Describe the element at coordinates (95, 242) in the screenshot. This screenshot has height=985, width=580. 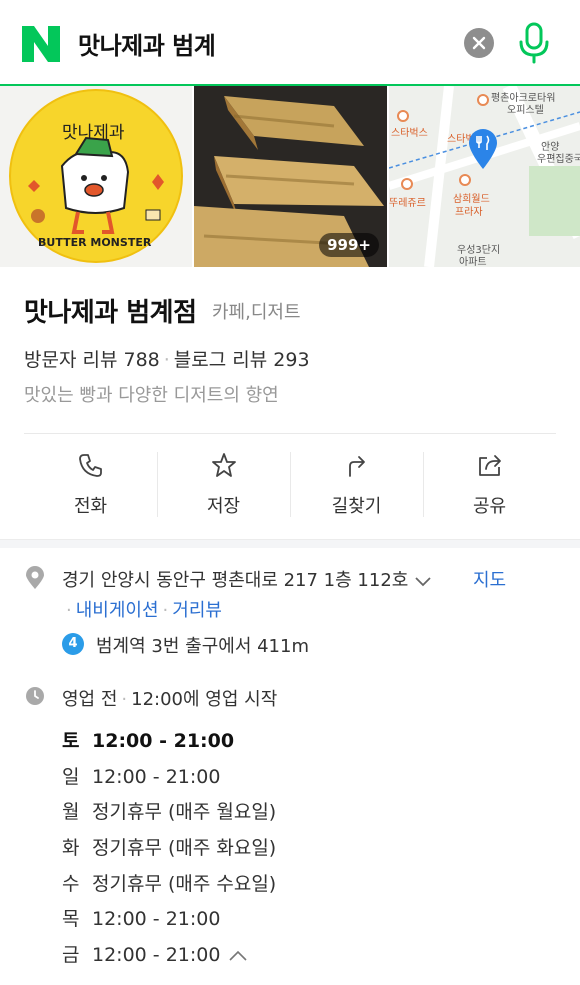
I see `svg-text: BUTTER MONSTER` at that location.